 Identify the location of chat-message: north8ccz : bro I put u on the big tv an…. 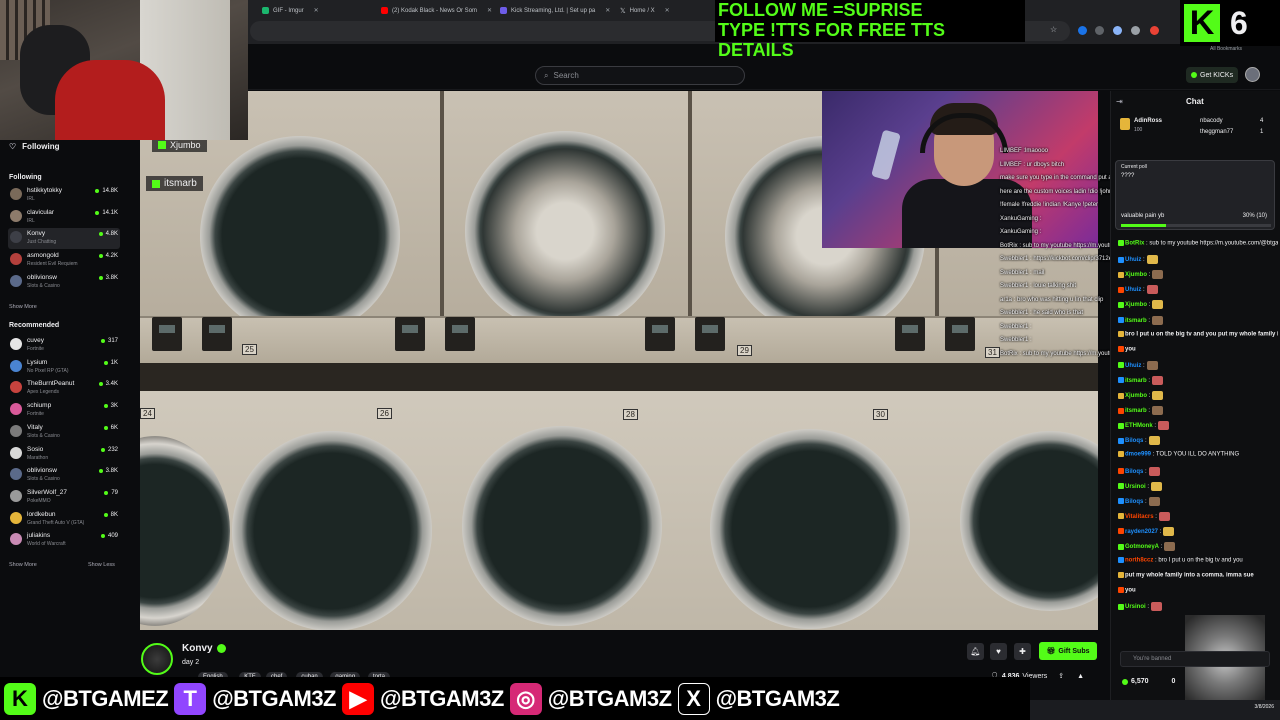
(1198, 560).